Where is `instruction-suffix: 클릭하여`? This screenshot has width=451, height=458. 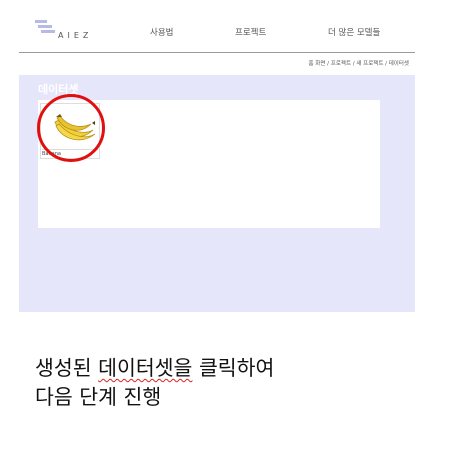
instruction-suffix: 클릭하여 is located at coordinates (233, 368).